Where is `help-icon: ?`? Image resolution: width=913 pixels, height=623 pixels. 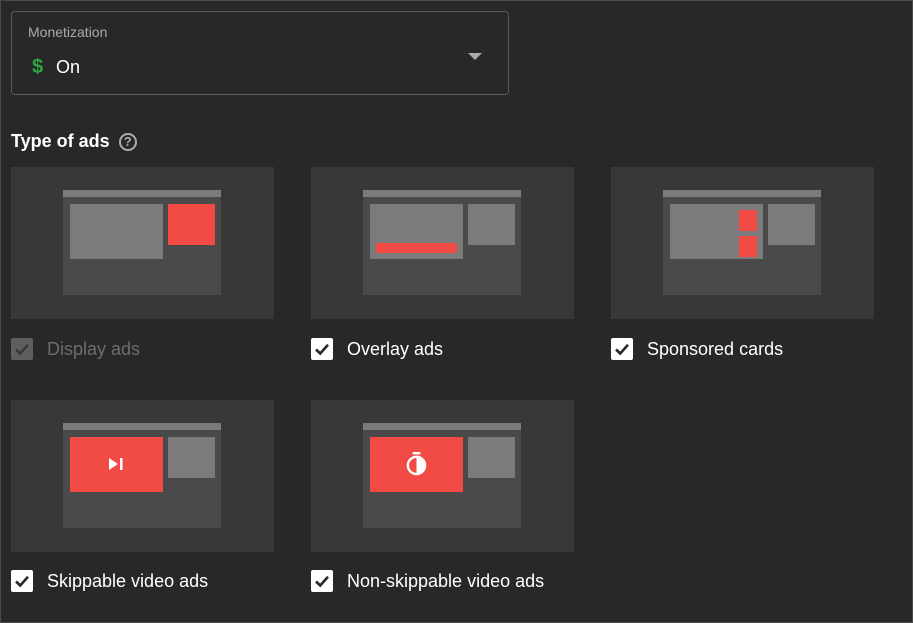 help-icon: ? is located at coordinates (127, 141).